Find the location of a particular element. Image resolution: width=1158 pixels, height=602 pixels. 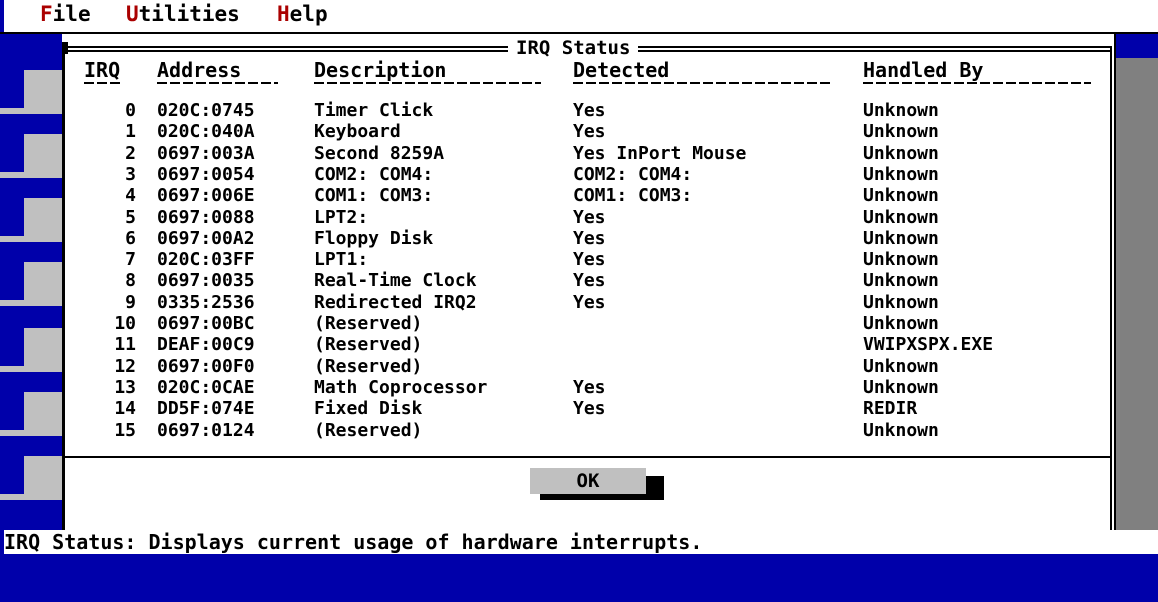

irq-number: 6 is located at coordinates (130, 238).